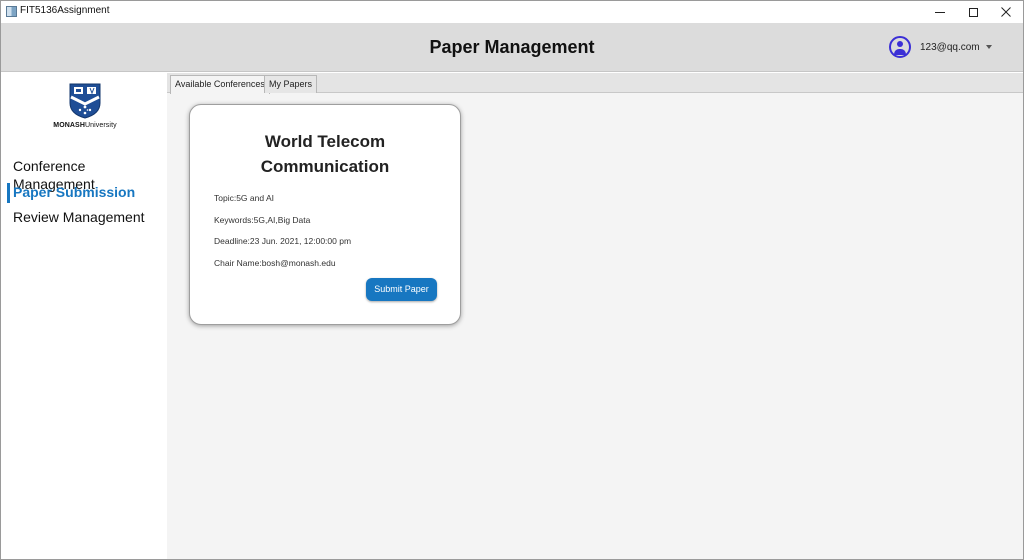  Describe the element at coordinates (100, 125) in the screenshot. I see `logo-suffix: University` at that location.